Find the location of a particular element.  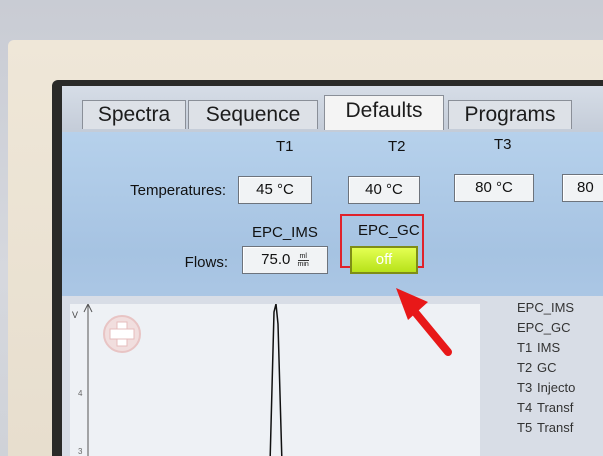

legend-item: EPC_IMS is located at coordinates (545, 307).